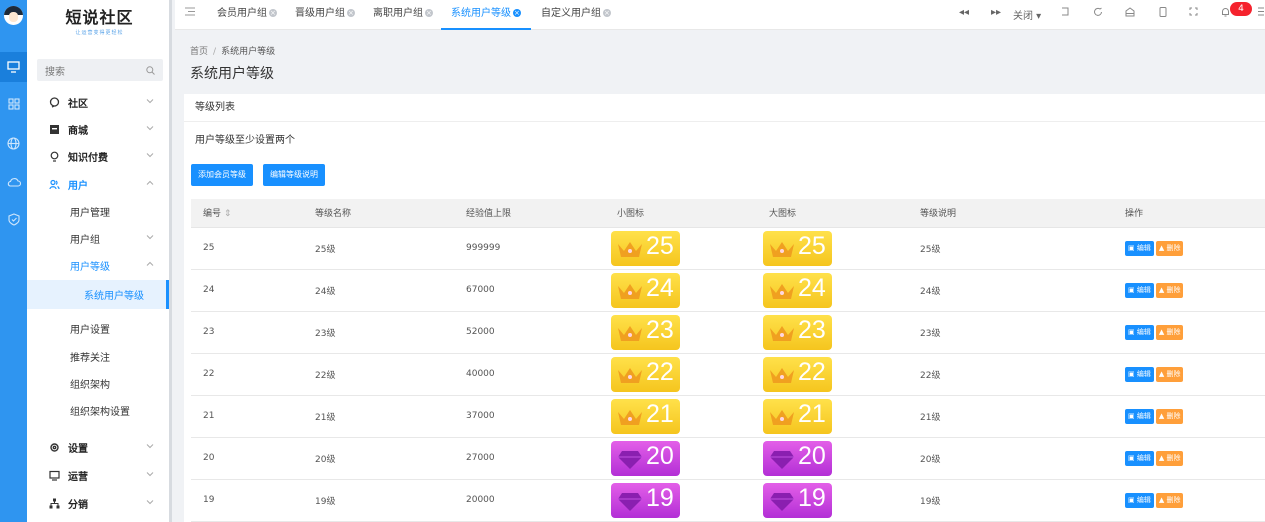 Image resolution: width=1265 pixels, height=522 pixels. I want to click on close-dropdown: 关闭 ▾, so click(1027, 14).